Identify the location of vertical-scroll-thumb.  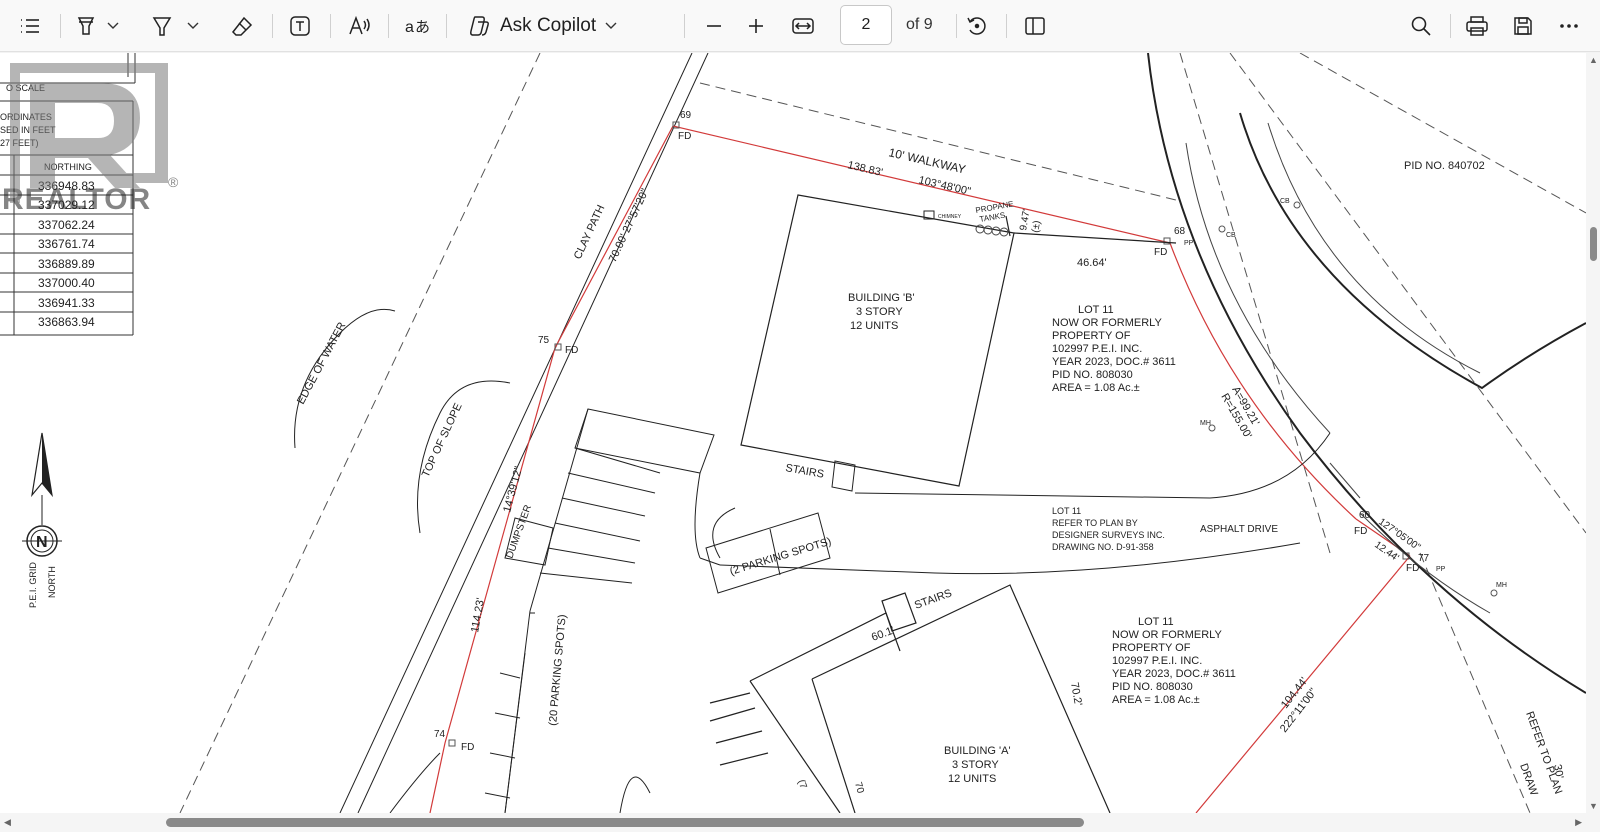
(1593, 244).